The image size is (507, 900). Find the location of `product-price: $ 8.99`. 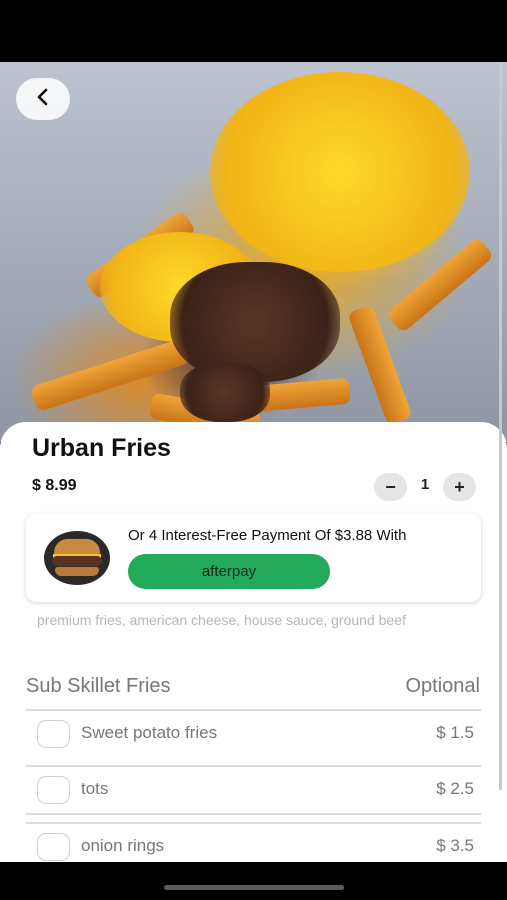

product-price: $ 8.99 is located at coordinates (54, 485).